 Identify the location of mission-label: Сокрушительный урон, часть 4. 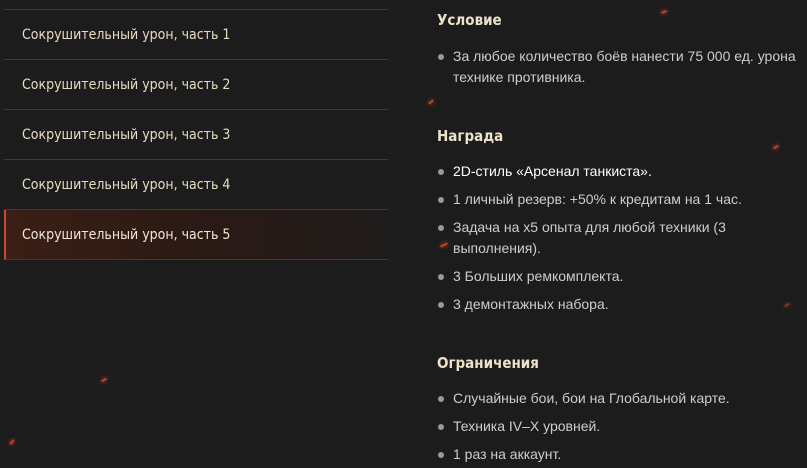
(126, 184).